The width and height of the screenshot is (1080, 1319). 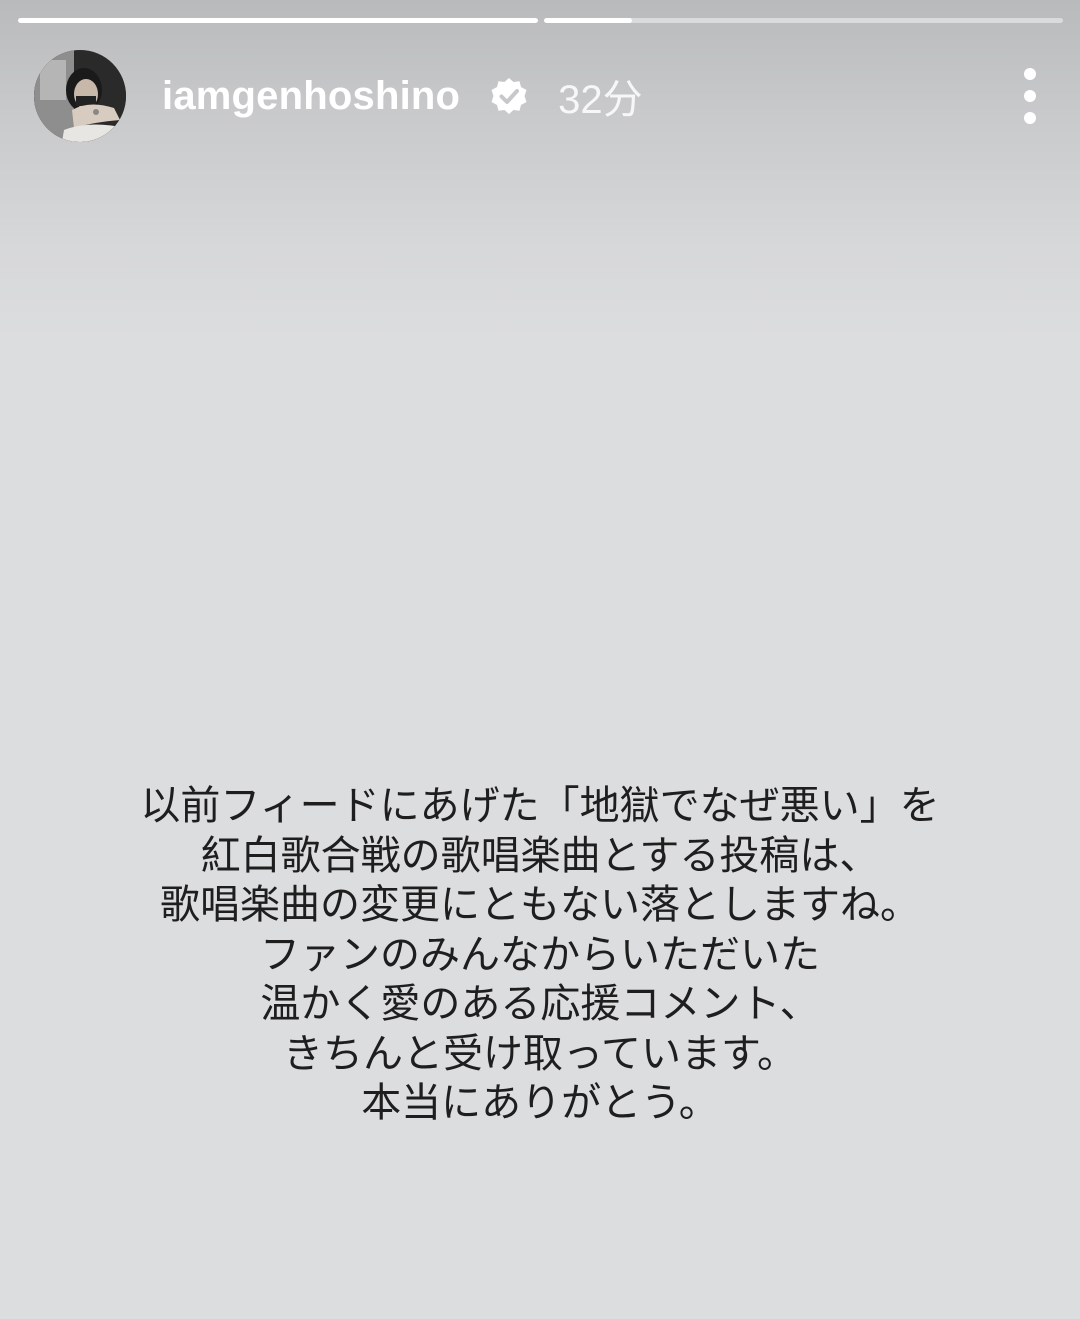 I want to click on message-line: 温かく愛のある応援コメント、, so click(x=540, y=1004).